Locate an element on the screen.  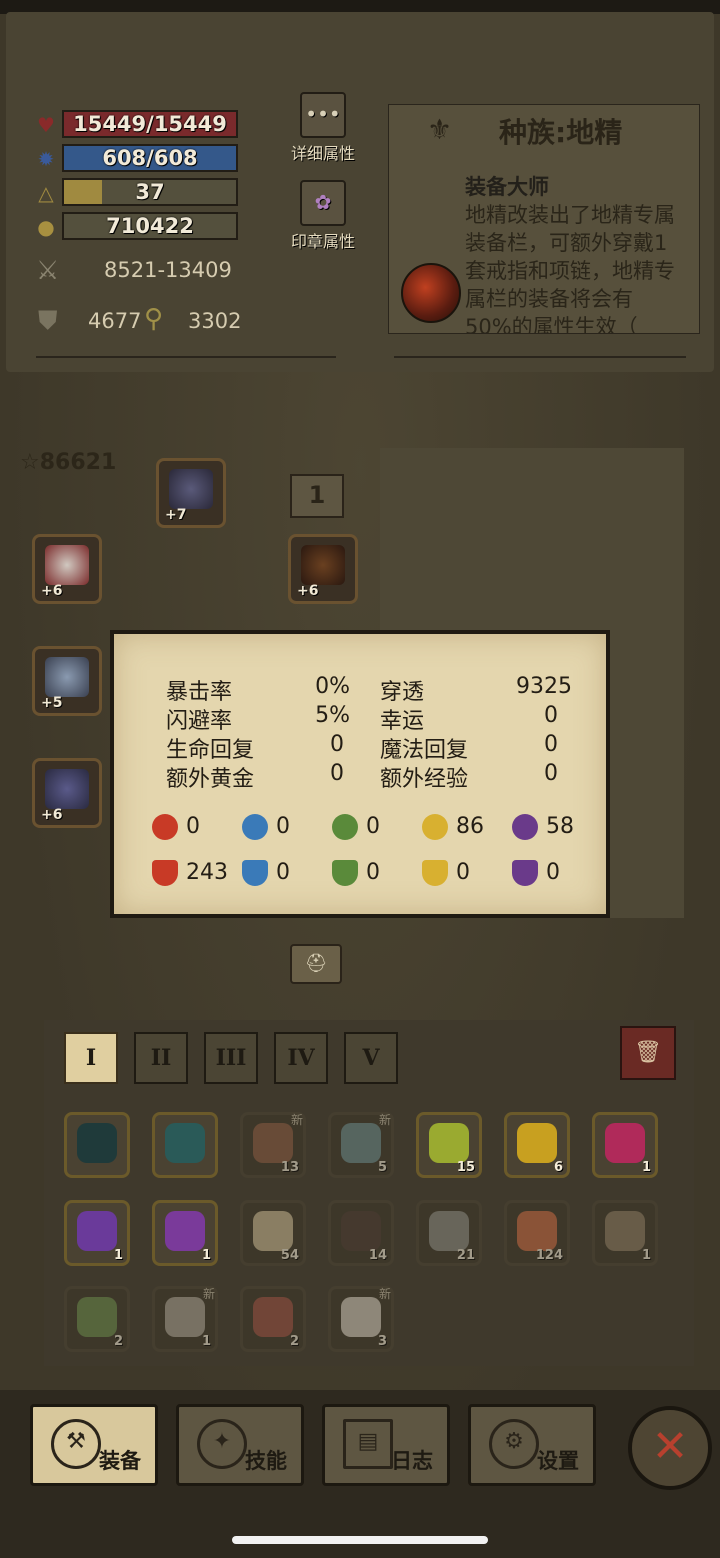
helmet-icon: ⛑ is located at coordinates (316, 963).